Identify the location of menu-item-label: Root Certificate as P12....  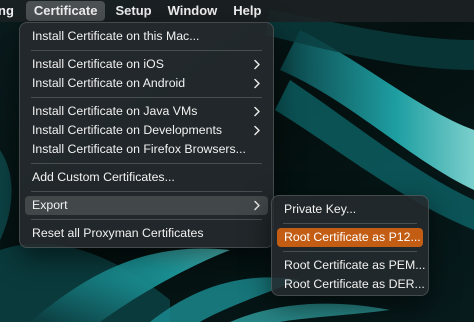
(352, 237).